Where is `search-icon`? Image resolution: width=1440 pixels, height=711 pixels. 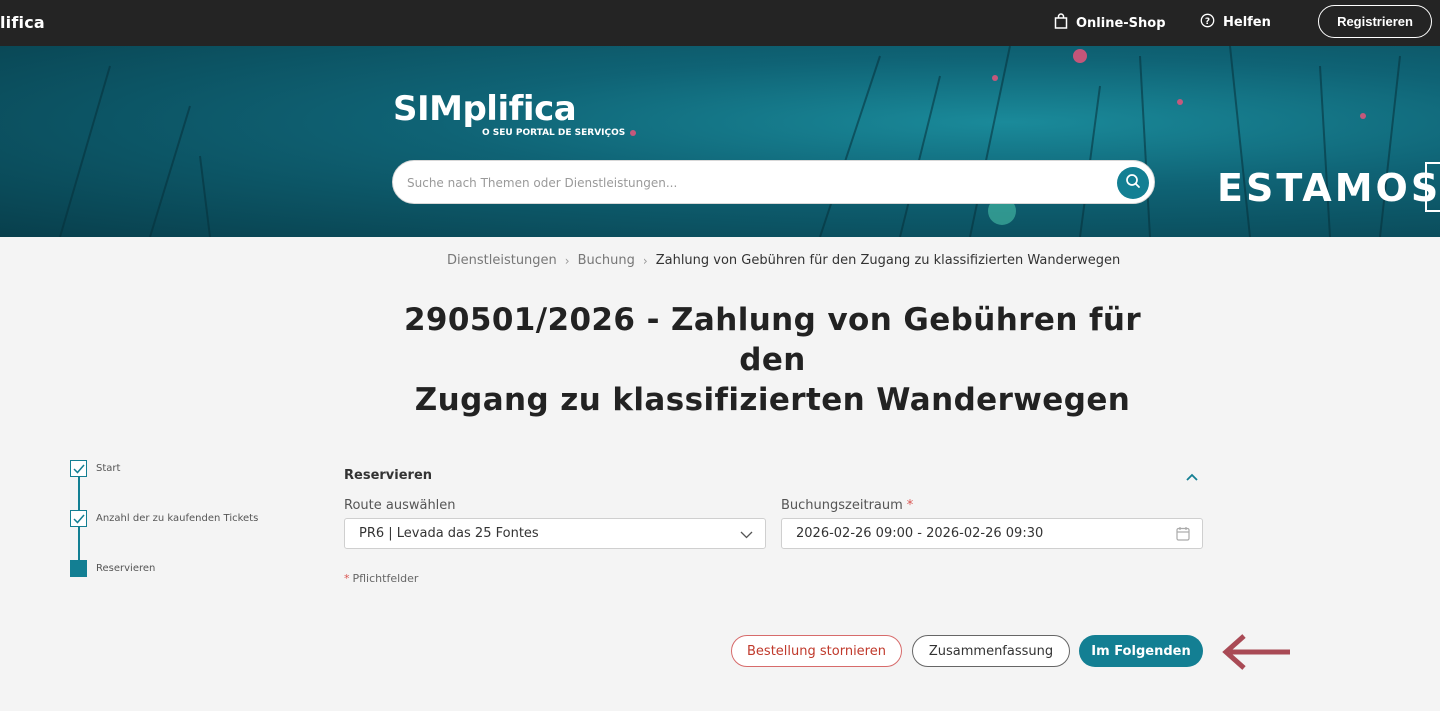 search-icon is located at coordinates (1133, 183).